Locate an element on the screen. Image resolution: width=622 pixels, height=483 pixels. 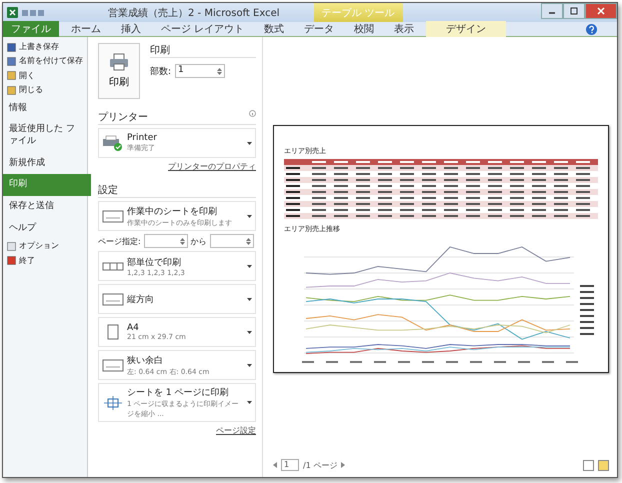
page-setup-link: ページ設定 is located at coordinates (236, 430).